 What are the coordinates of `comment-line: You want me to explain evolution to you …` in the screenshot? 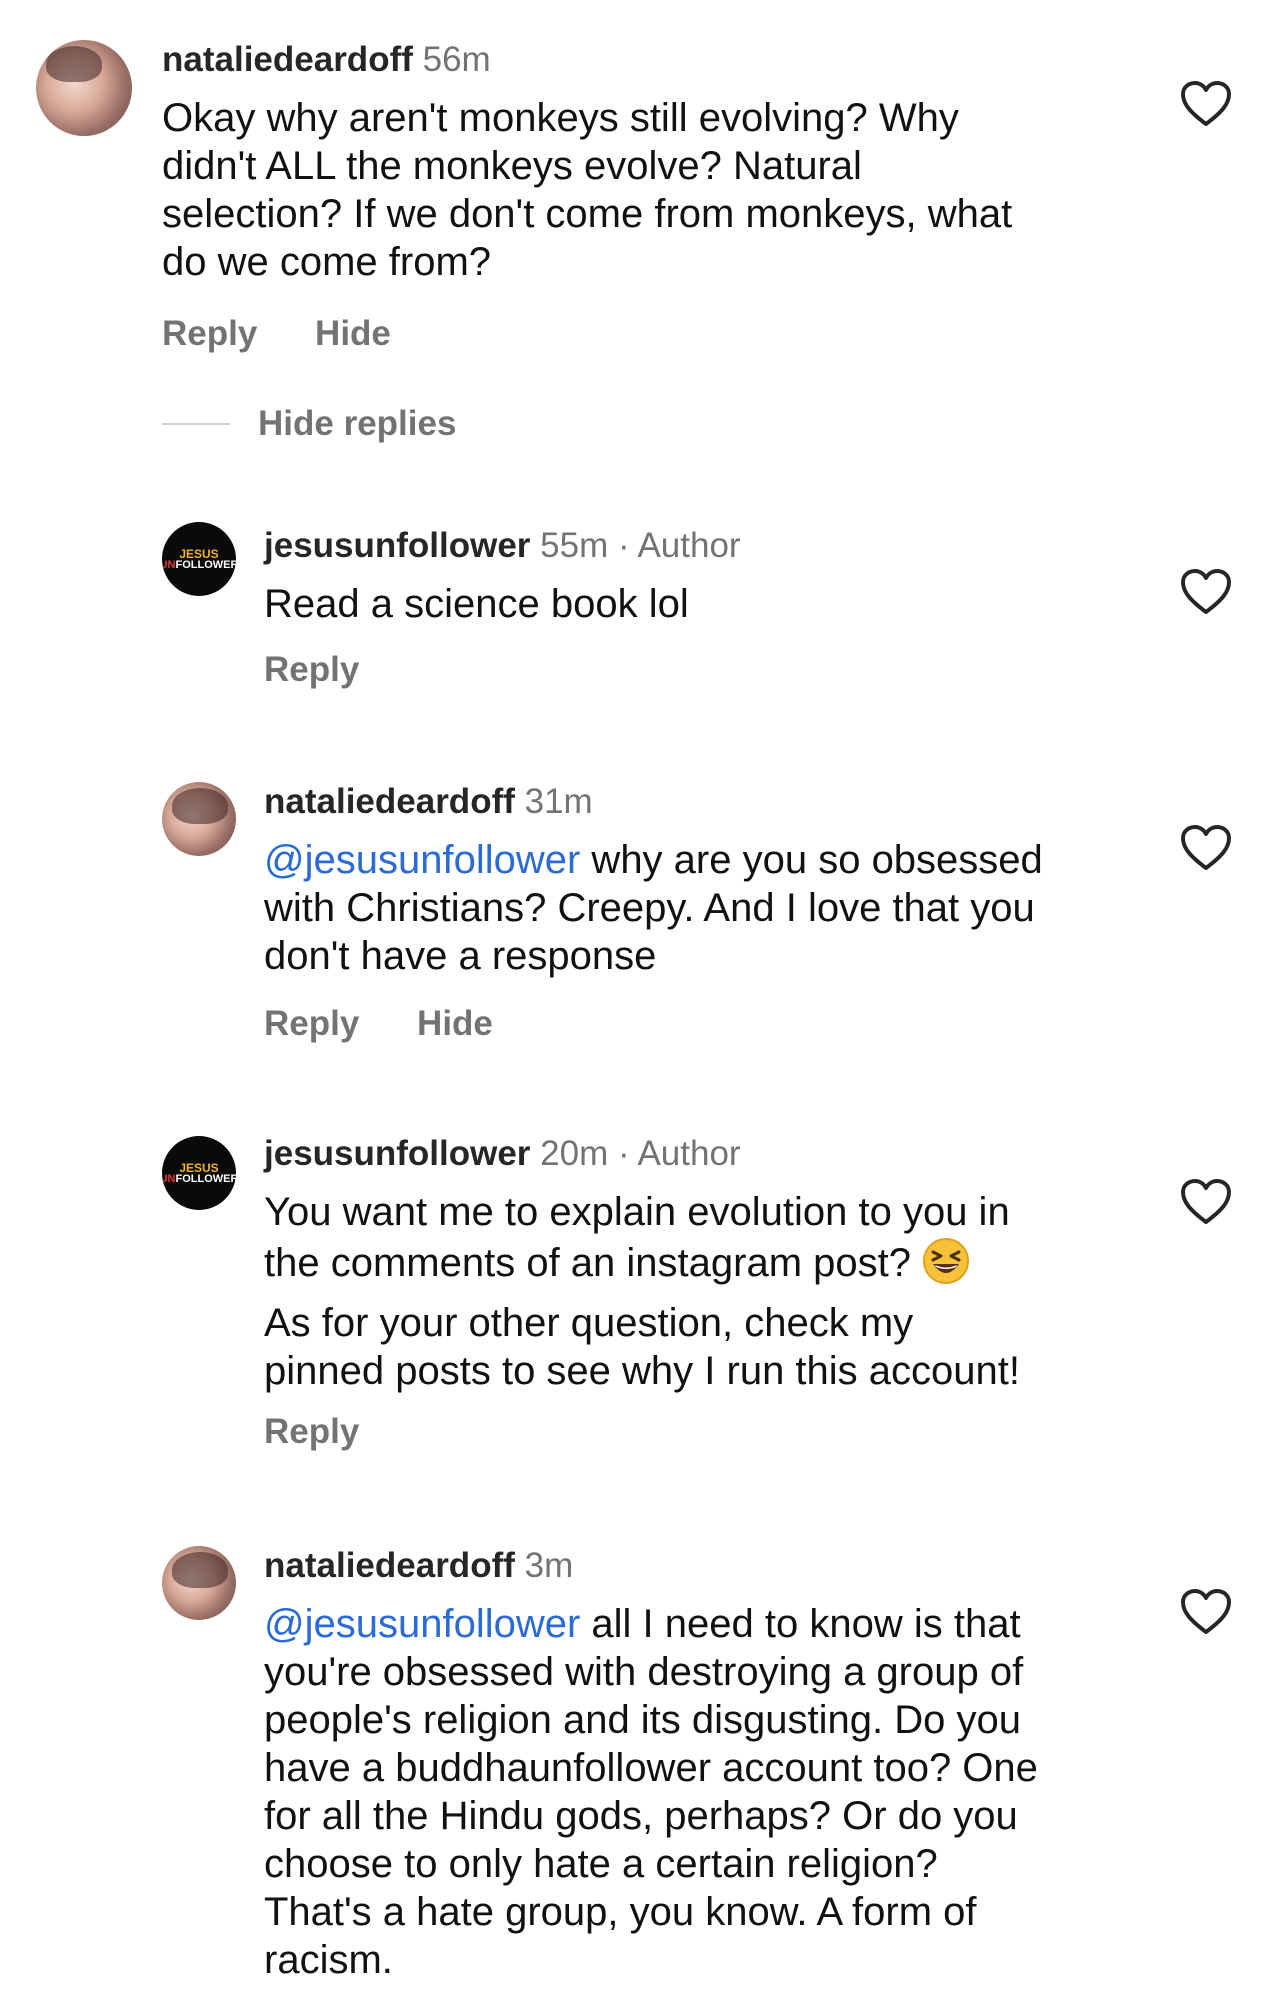 It's located at (637, 1212).